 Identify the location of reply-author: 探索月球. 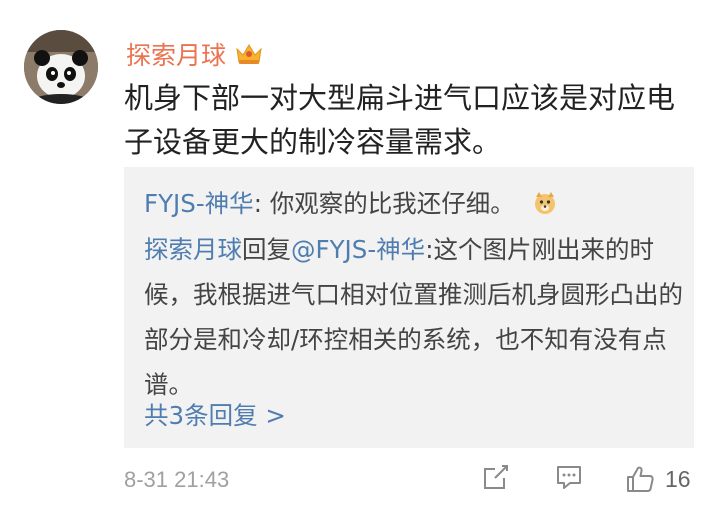
(193, 249).